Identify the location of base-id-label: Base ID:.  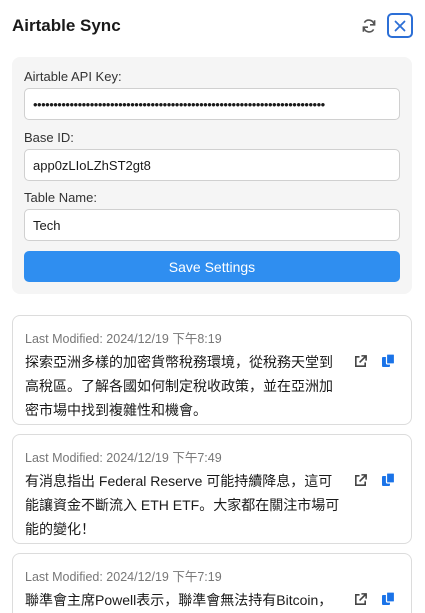
(49, 137).